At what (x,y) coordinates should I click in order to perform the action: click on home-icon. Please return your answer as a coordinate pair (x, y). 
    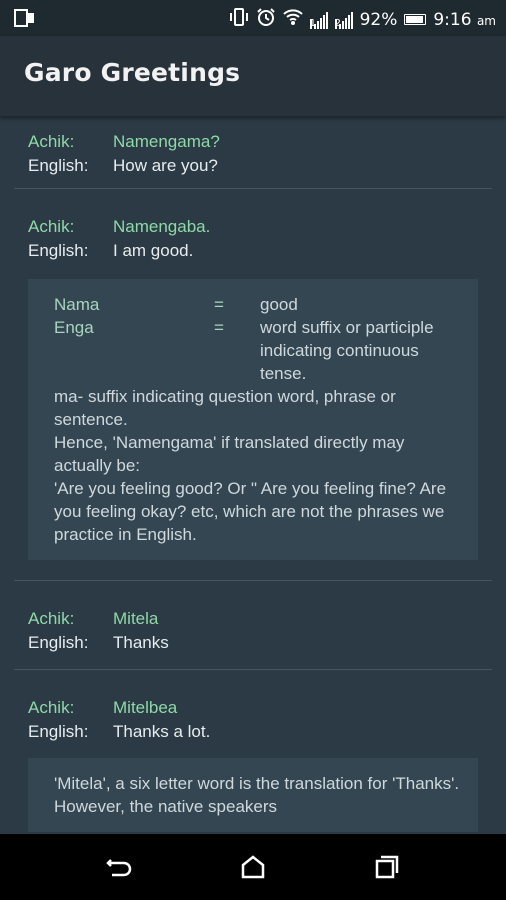
    Looking at the image, I should click on (253, 867).